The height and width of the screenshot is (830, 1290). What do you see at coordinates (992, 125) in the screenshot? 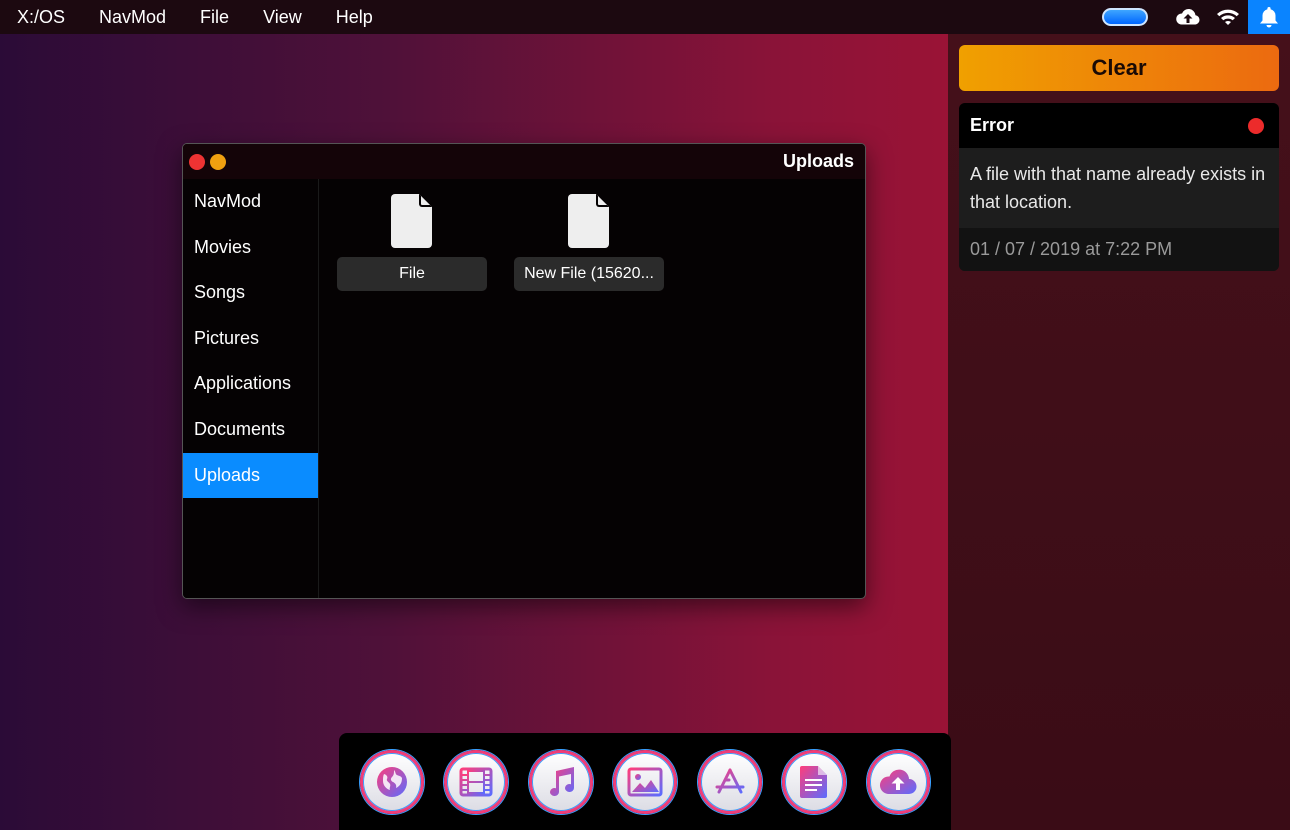
I see `notification-title: Error` at bounding box center [992, 125].